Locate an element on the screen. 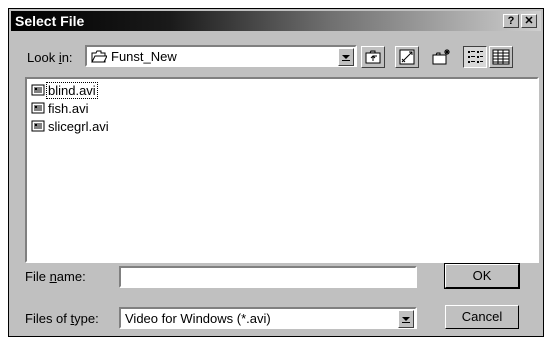 The image size is (550, 340). help-button: ? is located at coordinates (511, 21).